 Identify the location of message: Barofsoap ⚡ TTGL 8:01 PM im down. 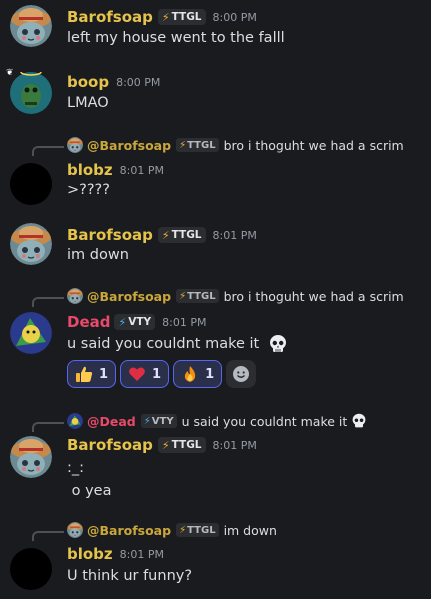
(215, 248).